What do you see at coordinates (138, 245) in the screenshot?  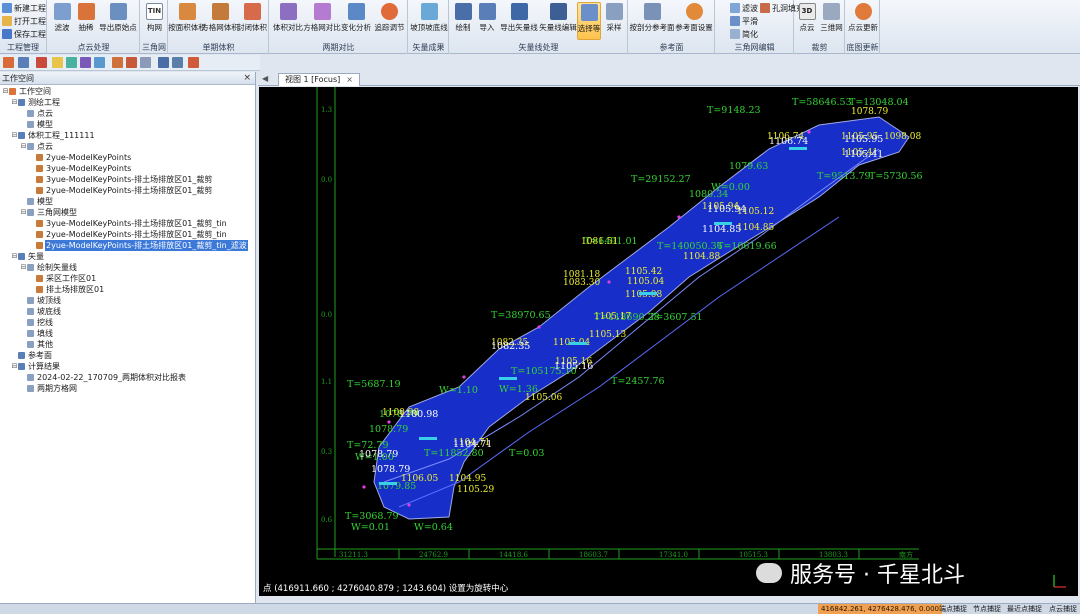 I see `tree-node: 2yue-ModelKeyPoints-排土场排放区01_裁剪_tin_滤波` at bounding box center [138, 245].